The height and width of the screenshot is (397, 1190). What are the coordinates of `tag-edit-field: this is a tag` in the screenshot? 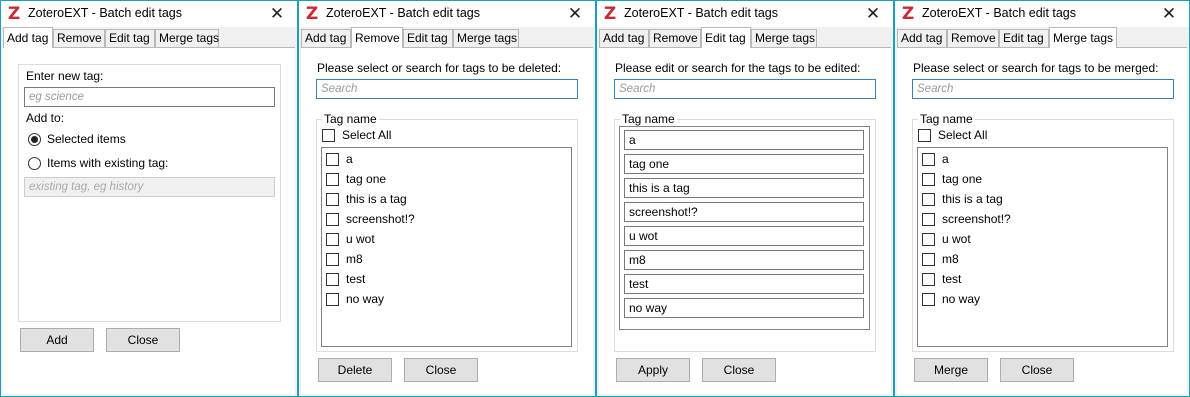 It's located at (744, 188).